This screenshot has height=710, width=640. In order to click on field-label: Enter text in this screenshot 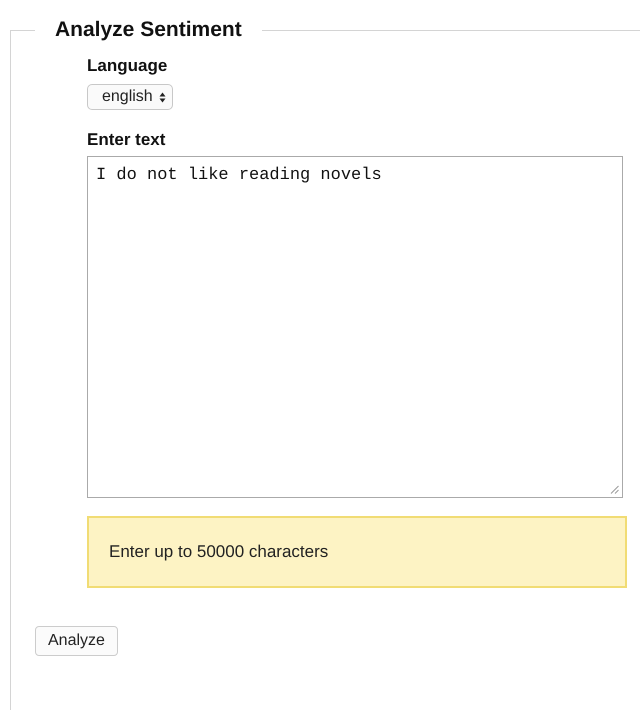, I will do `click(126, 140)`.